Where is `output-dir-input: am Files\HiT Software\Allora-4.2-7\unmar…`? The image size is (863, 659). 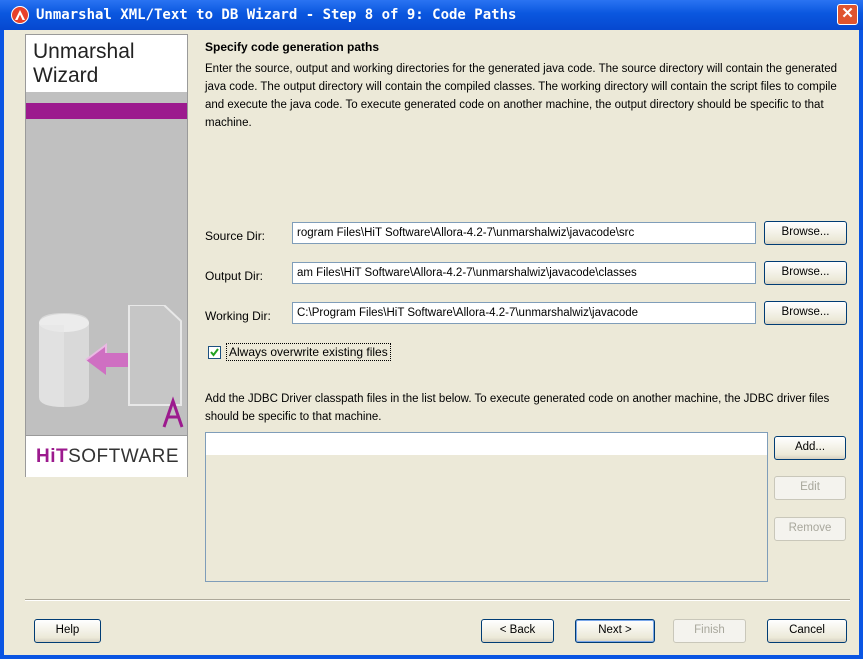
output-dir-input: am Files\HiT Software\Allora-4.2-7\unmar… is located at coordinates (524, 273).